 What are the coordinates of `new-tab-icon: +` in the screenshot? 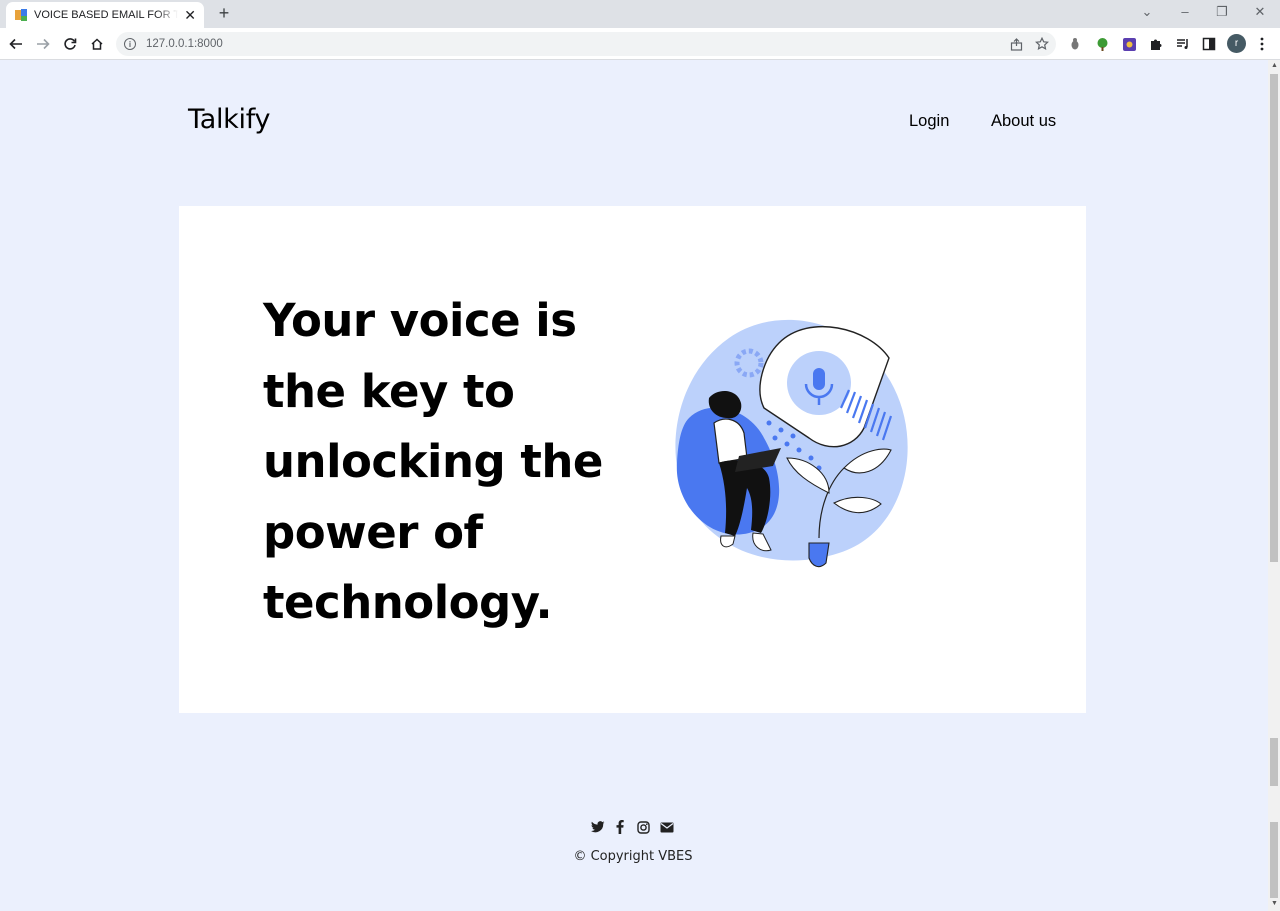 It's located at (224, 13).